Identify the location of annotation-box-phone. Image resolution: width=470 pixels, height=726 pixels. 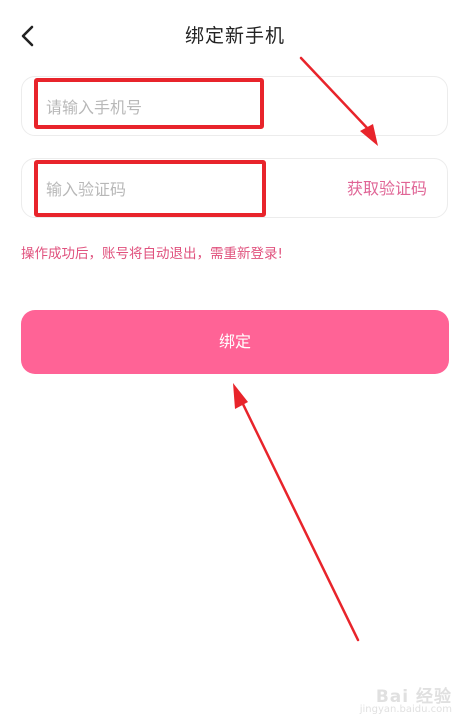
(149, 103).